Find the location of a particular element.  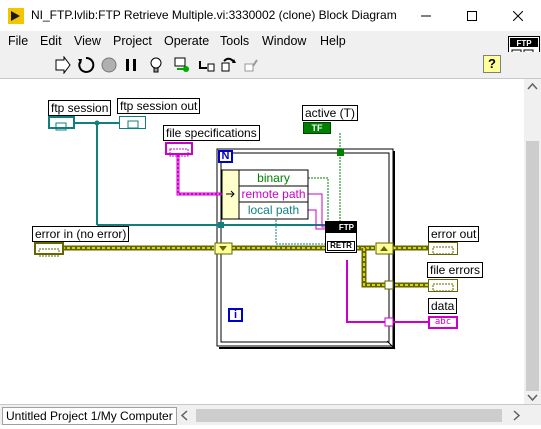

loop-iteration-label: i is located at coordinates (235, 315).